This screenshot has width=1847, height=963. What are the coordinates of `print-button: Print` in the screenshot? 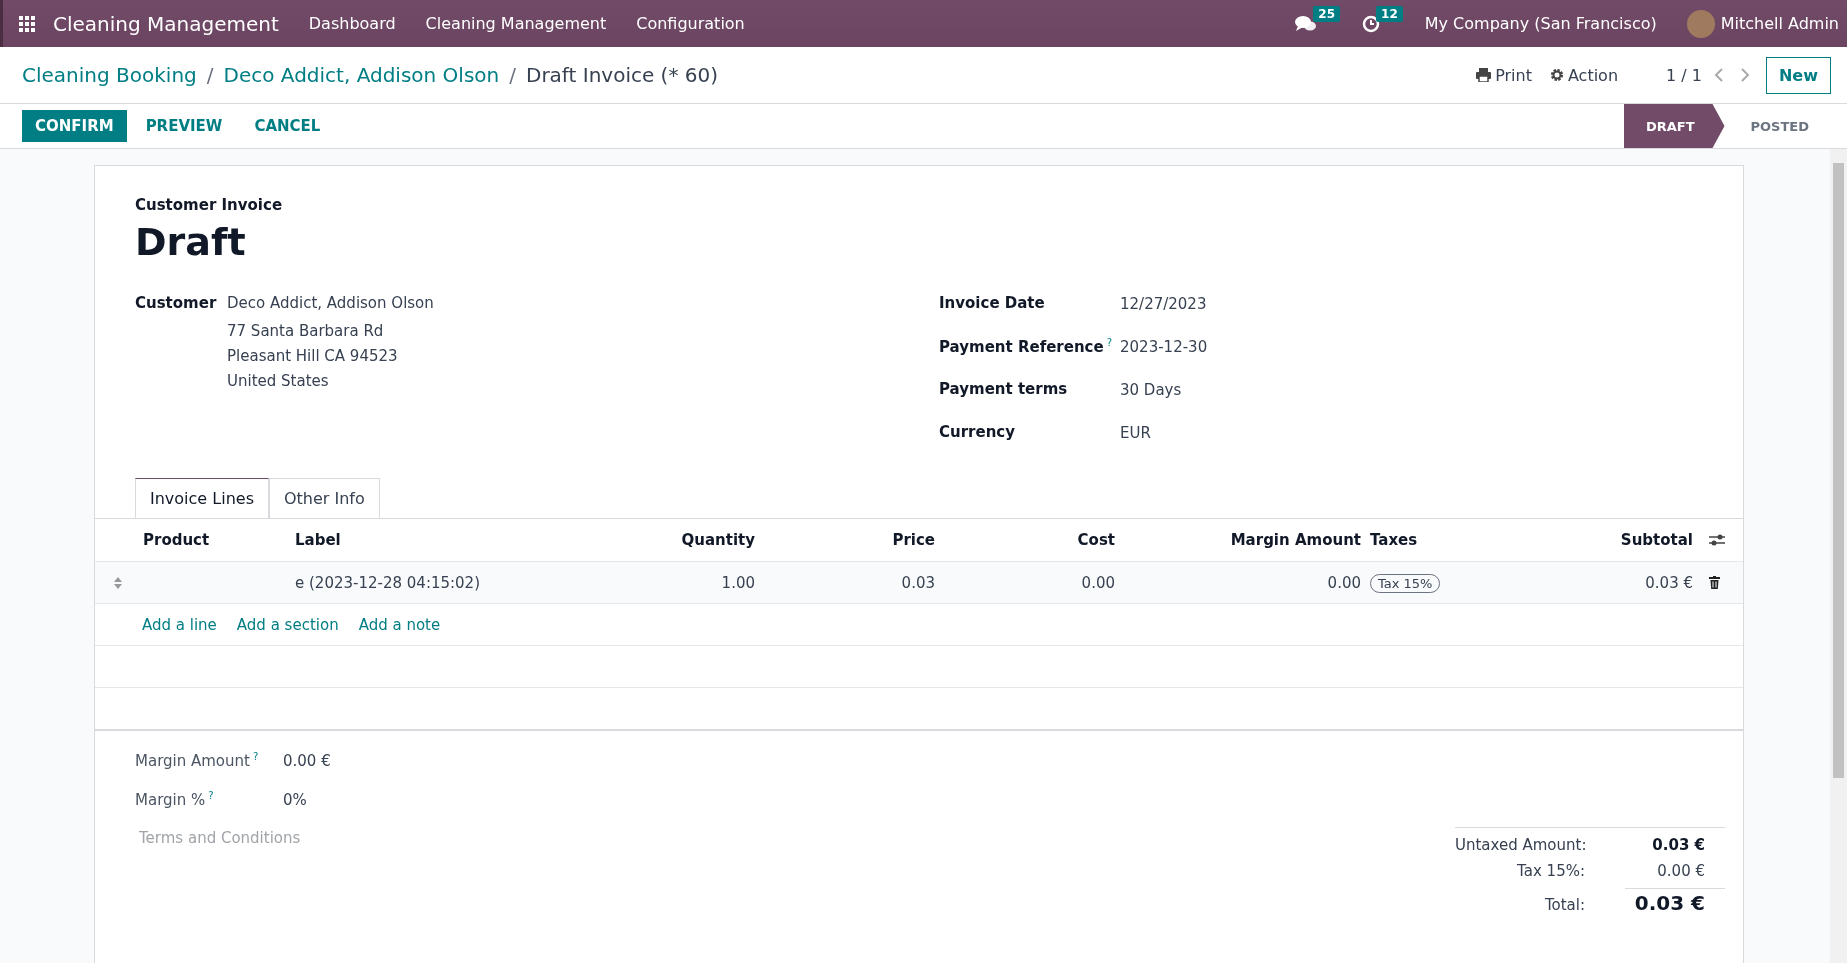 It's located at (1504, 75).